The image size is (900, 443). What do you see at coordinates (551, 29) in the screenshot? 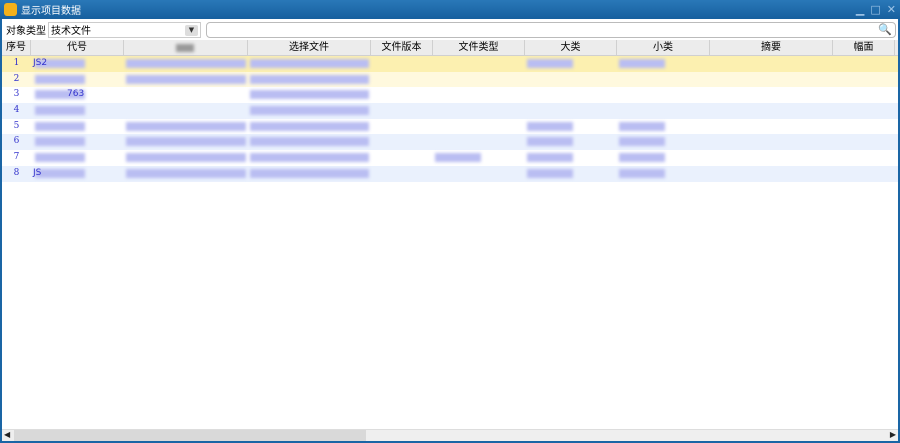
I see `search-input: 🔍` at bounding box center [551, 29].